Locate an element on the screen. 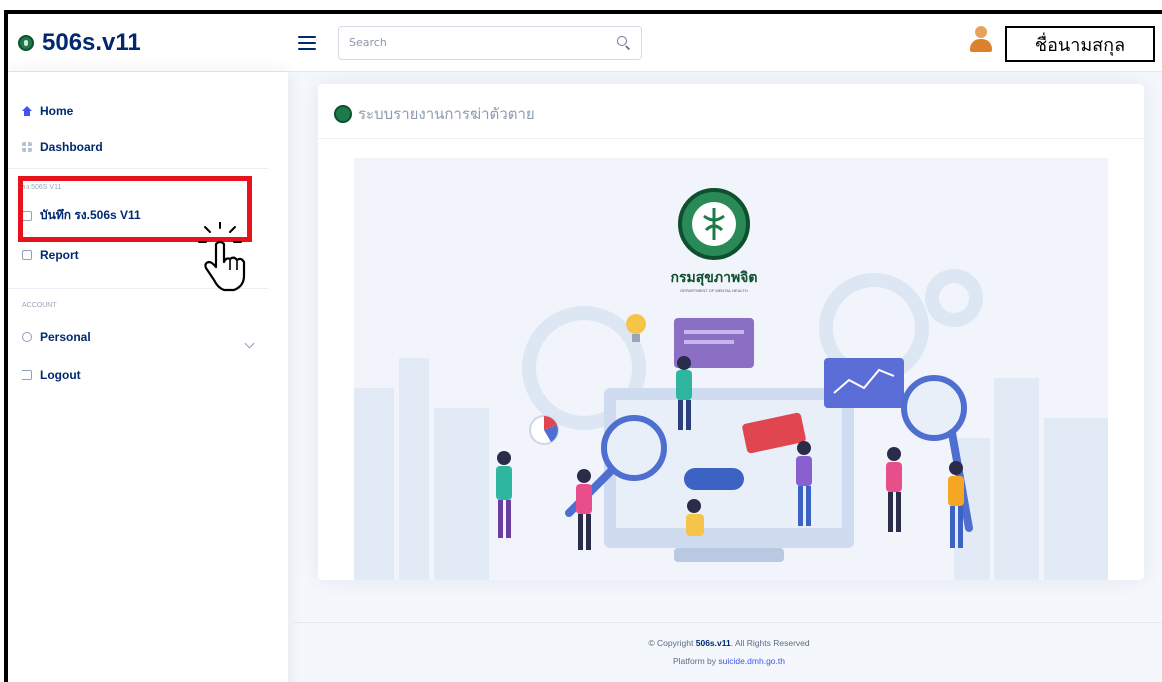 The height and width of the screenshot is (682, 1162). user-avatar-icon is located at coordinates (981, 40).